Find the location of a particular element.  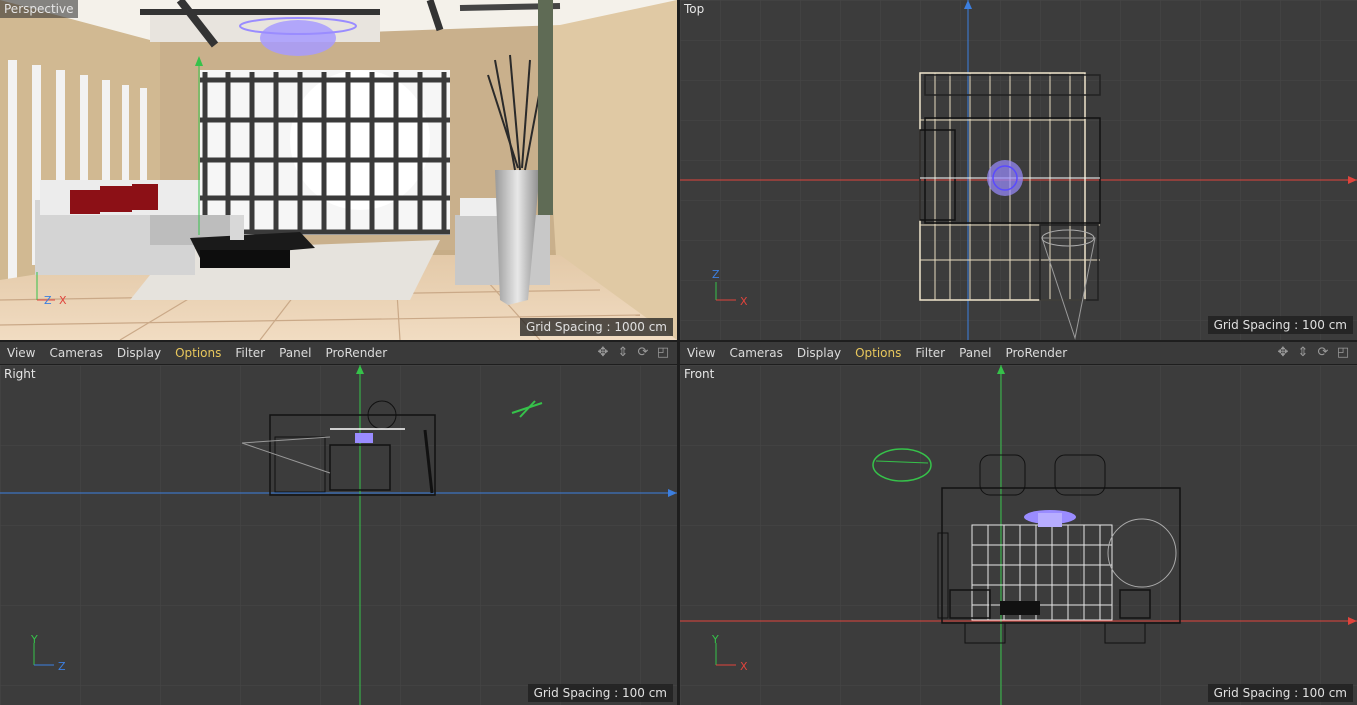

viewport-title-perspective: Perspective is located at coordinates (39, 9).